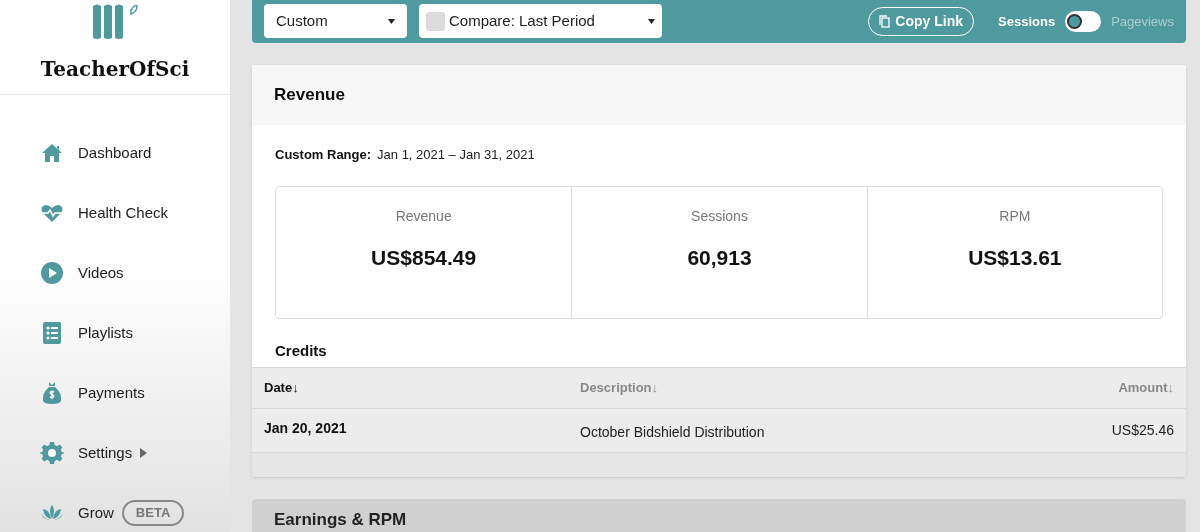 The image size is (1200, 532). Describe the element at coordinates (540, 21) in the screenshot. I see `compare-dropdown: Compare: Last Period` at that location.